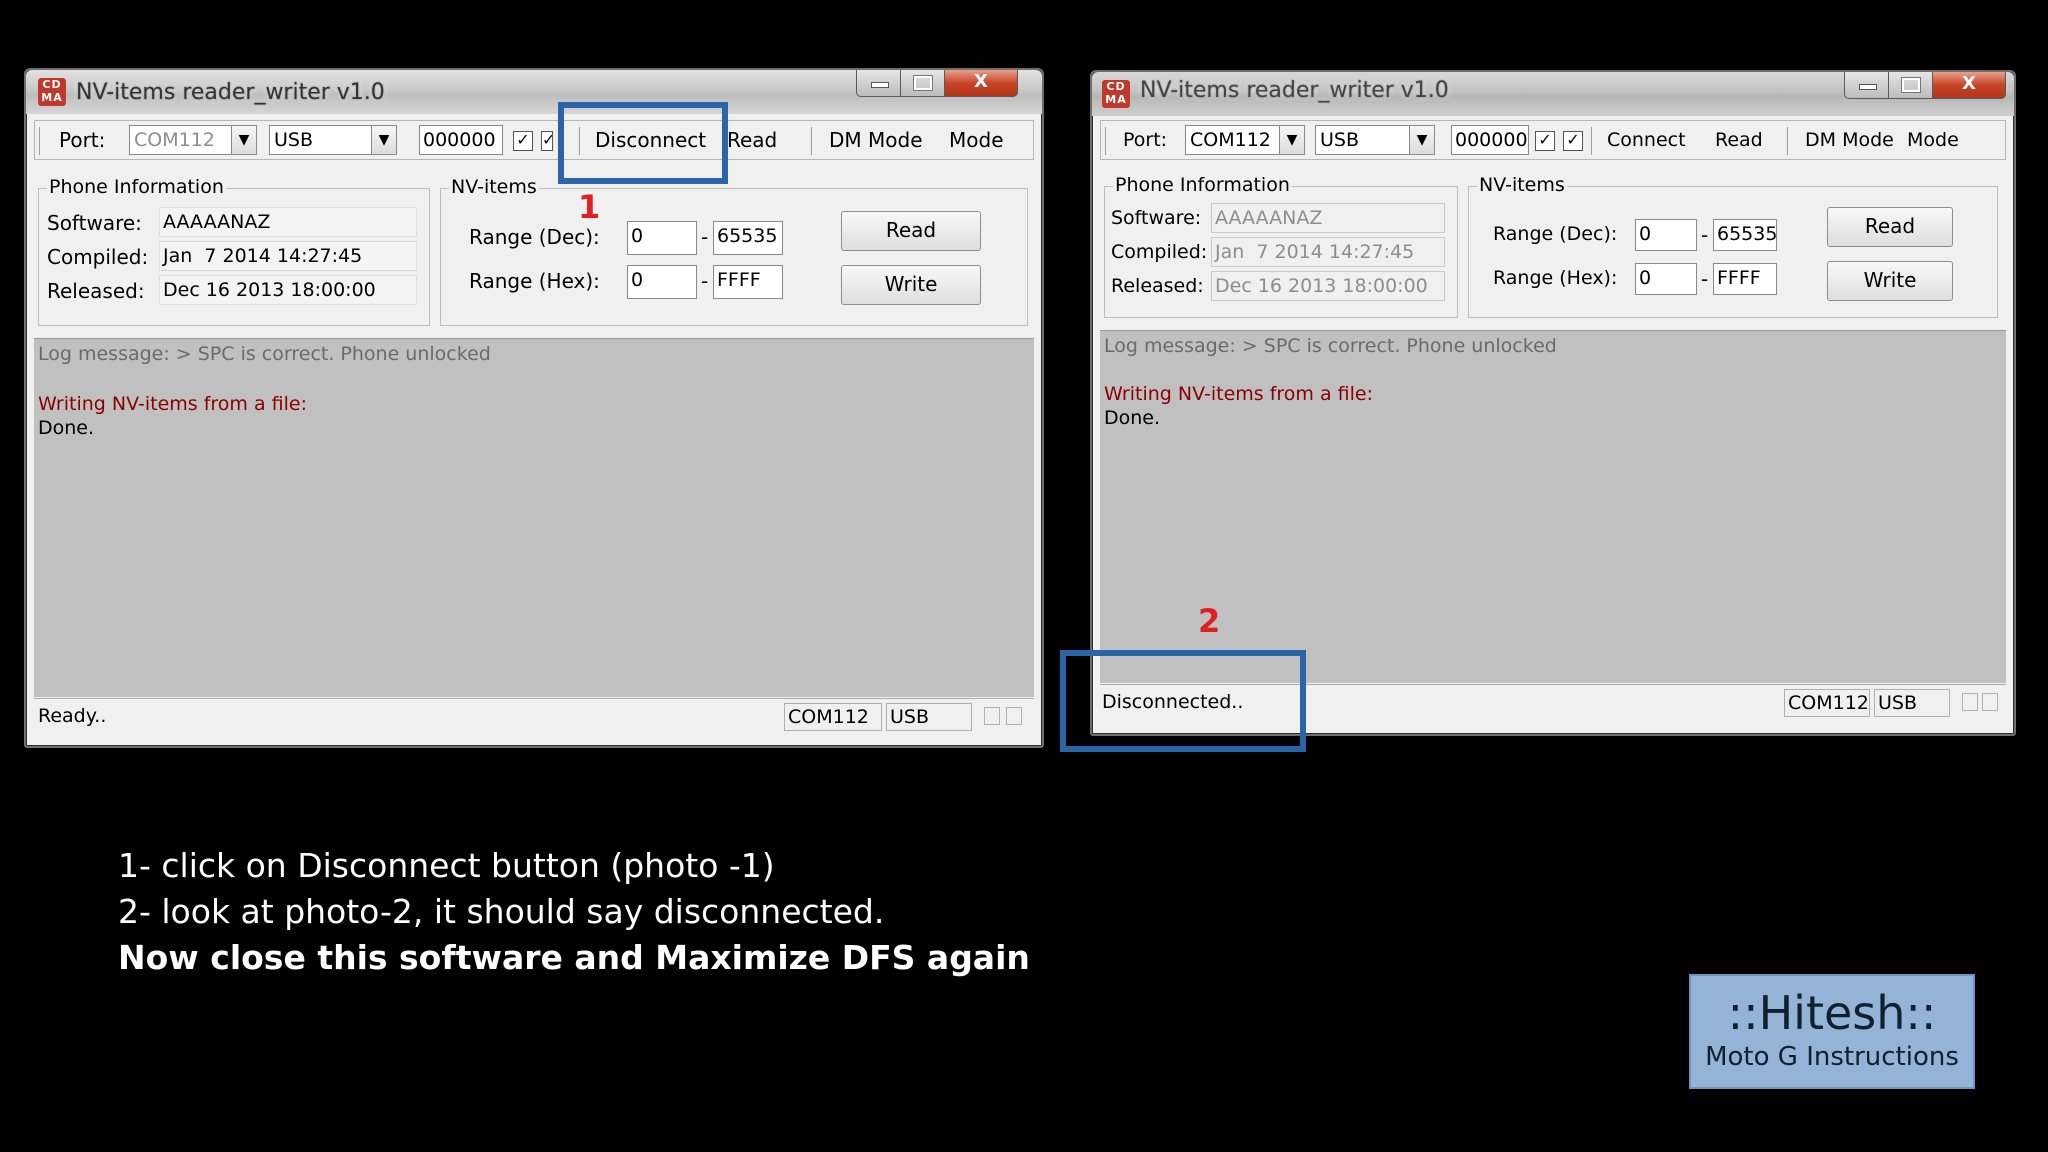 The width and height of the screenshot is (2048, 1152). What do you see at coordinates (1183, 701) in the screenshot?
I see `highlight-status-disconnected` at bounding box center [1183, 701].